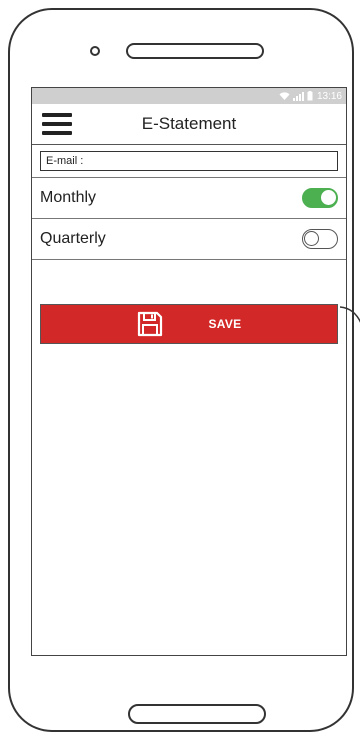  What do you see at coordinates (195, 51) in the screenshot?
I see `speaker-grille` at bounding box center [195, 51].